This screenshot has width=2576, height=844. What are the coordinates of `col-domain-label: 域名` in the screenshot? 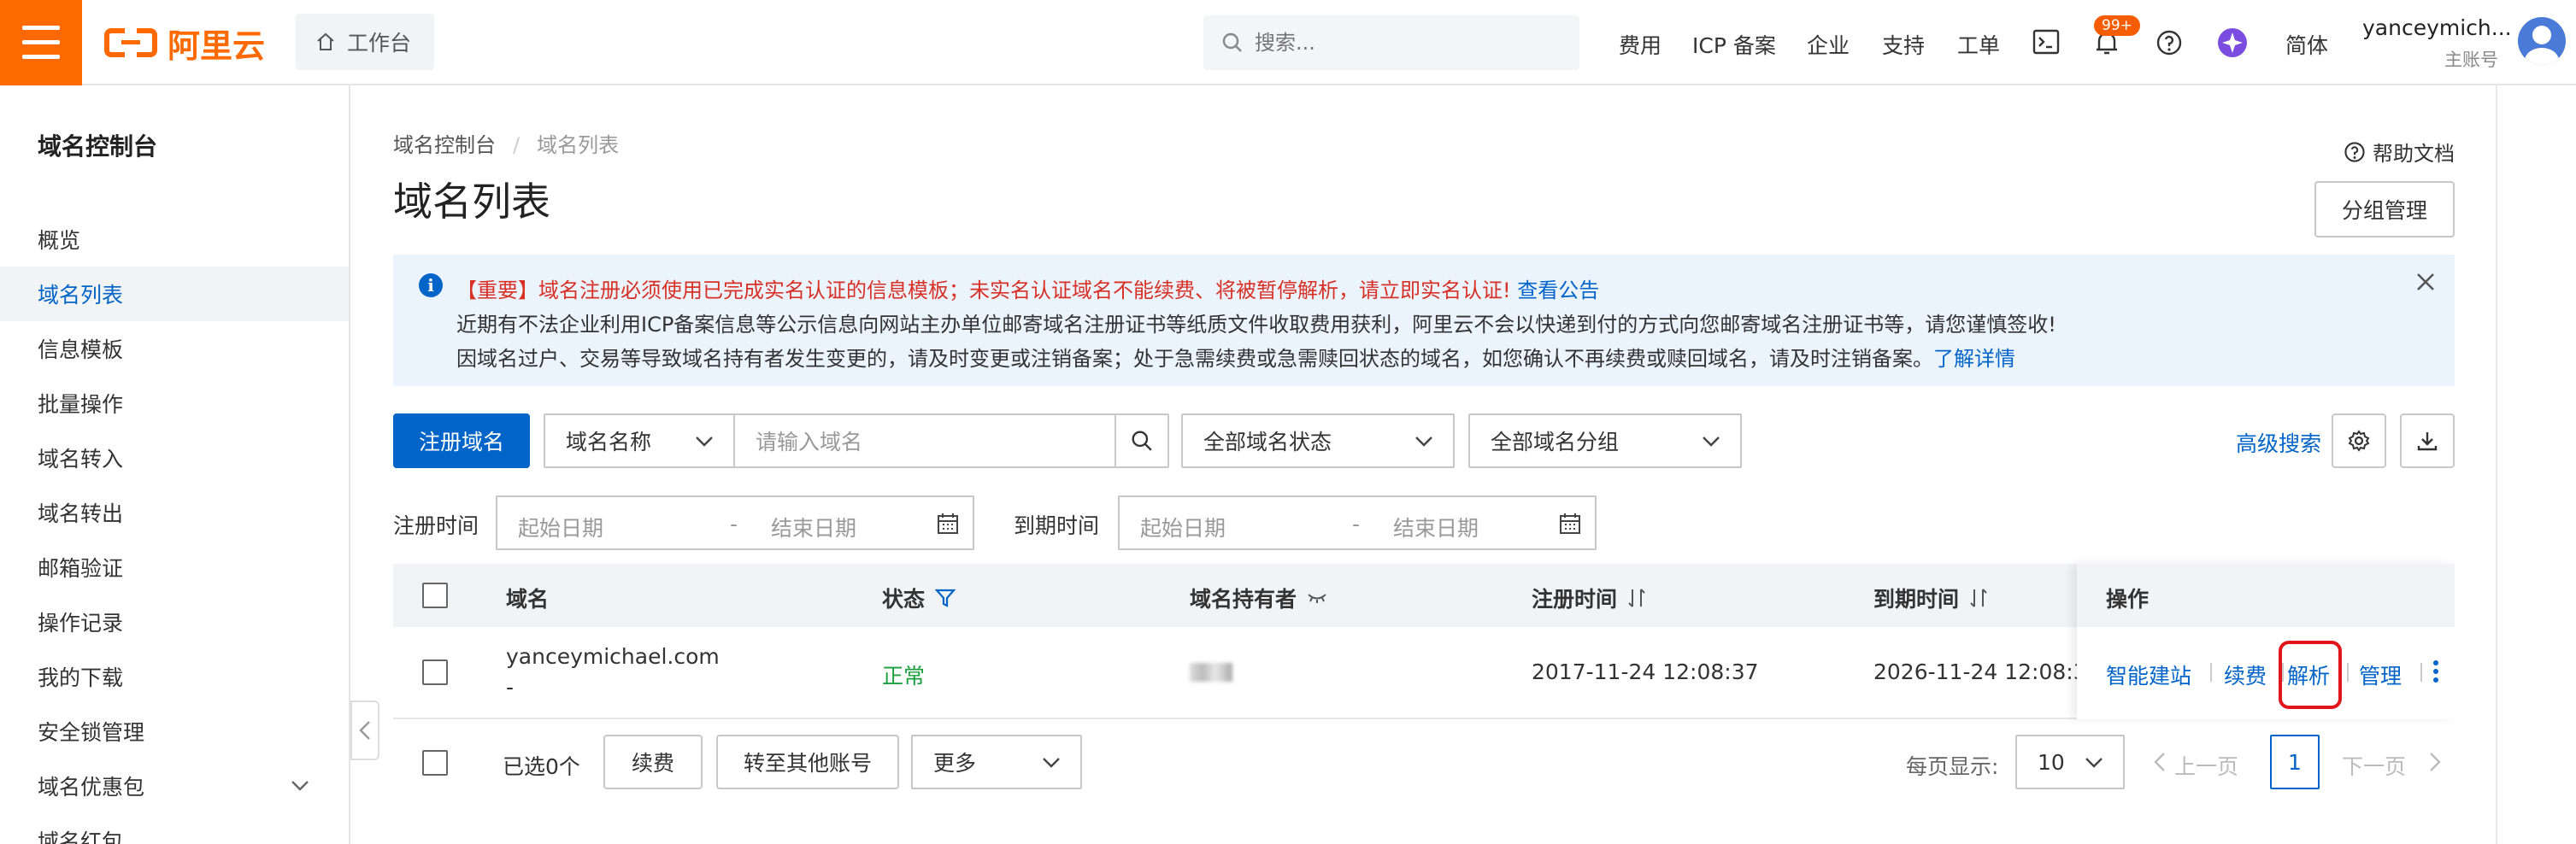 It's located at (528, 599).